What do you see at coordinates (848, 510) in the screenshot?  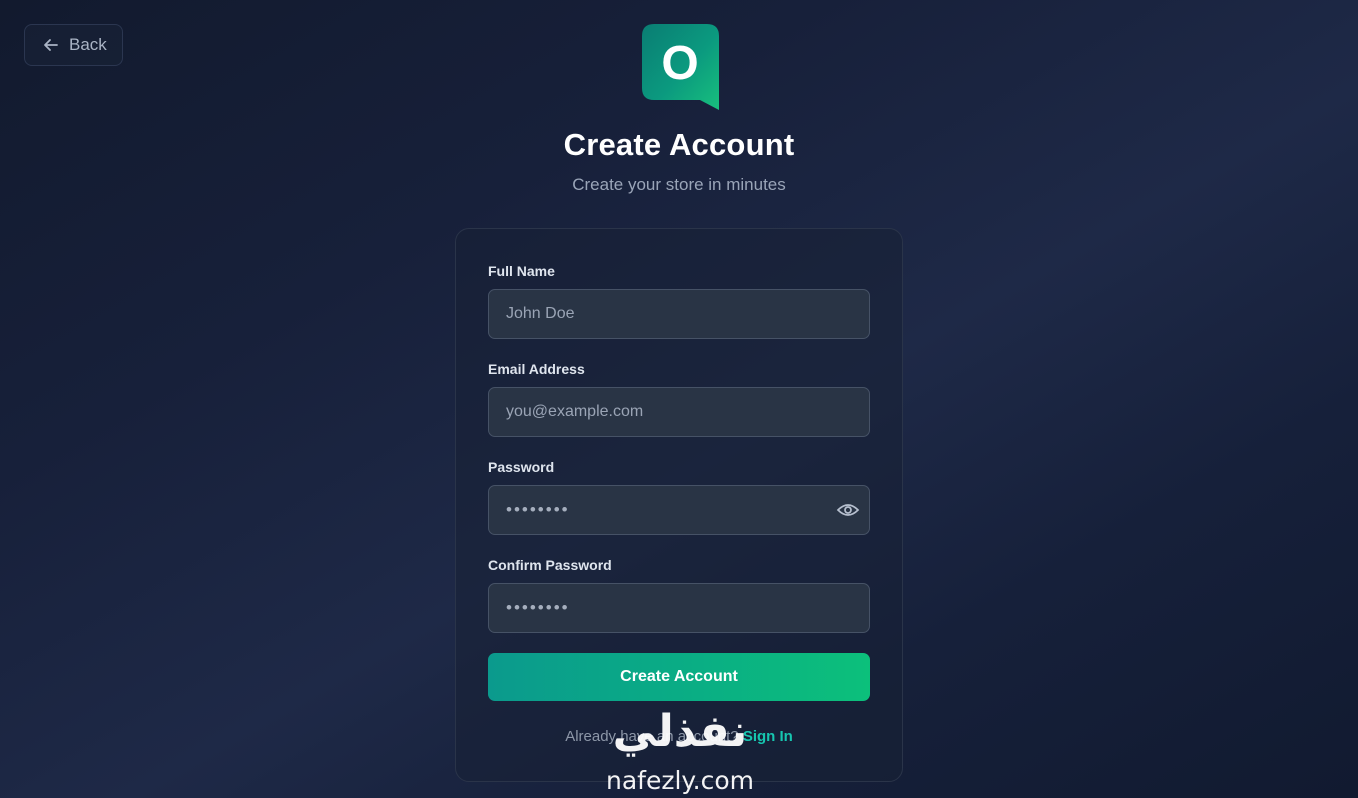 I see `eye-icon` at bounding box center [848, 510].